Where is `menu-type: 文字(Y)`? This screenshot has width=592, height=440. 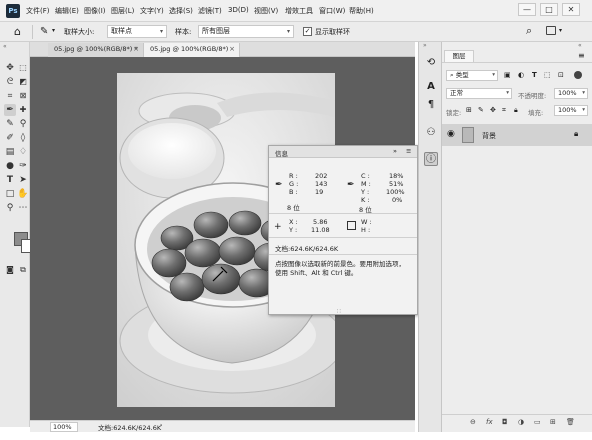 menu-type: 文字(Y) is located at coordinates (152, 11).